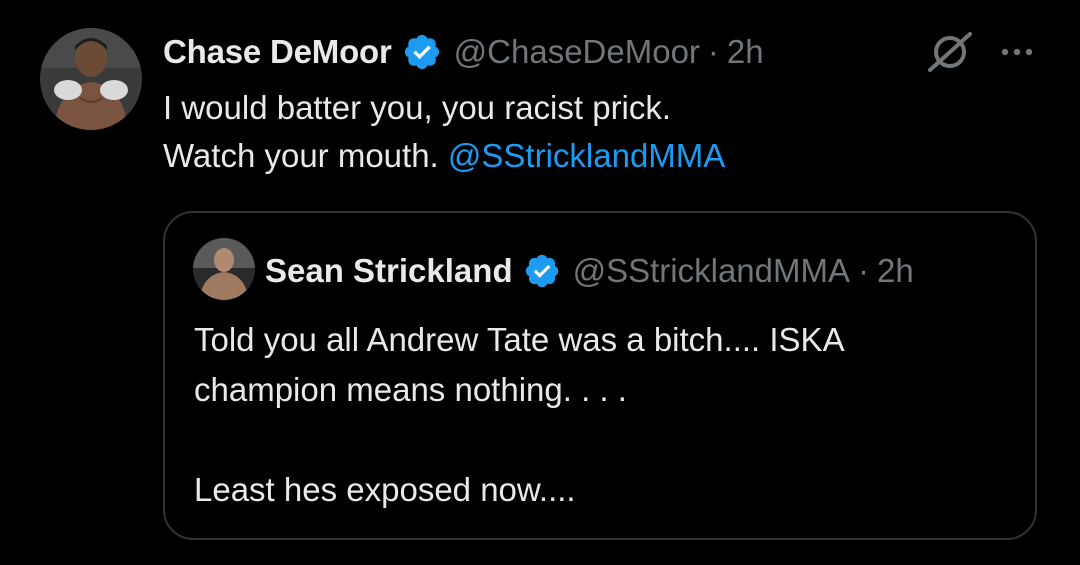 This screenshot has width=1080, height=565. Describe the element at coordinates (224, 269) in the screenshot. I see `quoted-author-avatar` at that location.